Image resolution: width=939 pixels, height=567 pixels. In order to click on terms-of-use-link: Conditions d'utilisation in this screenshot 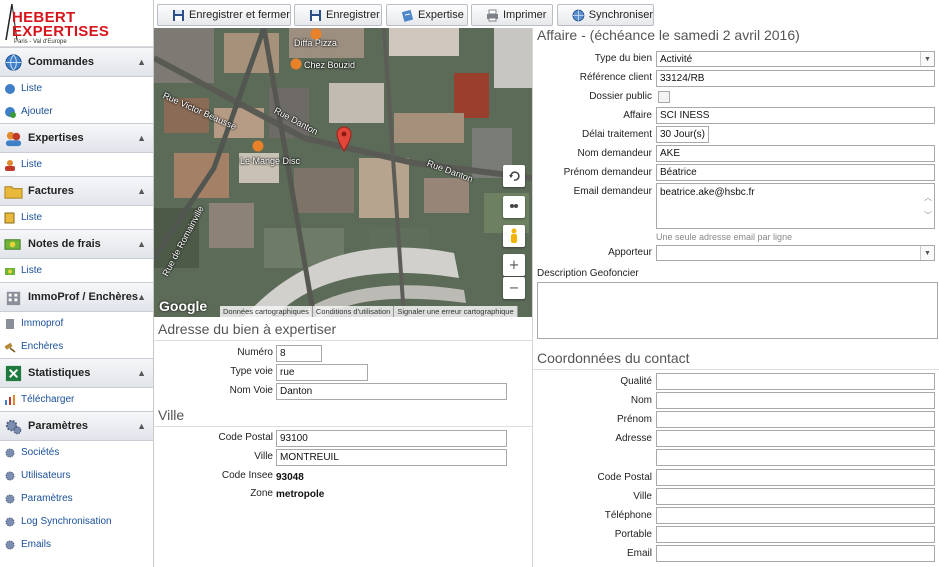, I will do `click(353, 311)`.